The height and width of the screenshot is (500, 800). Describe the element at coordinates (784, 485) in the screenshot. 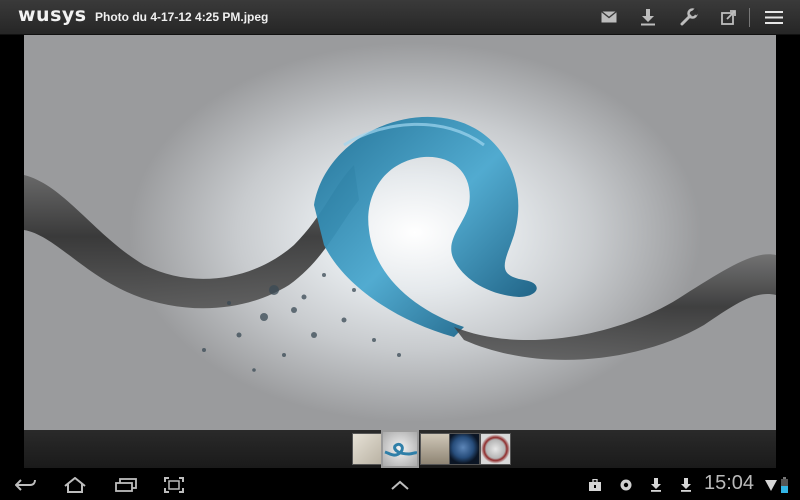

I see `battery-icon` at that location.